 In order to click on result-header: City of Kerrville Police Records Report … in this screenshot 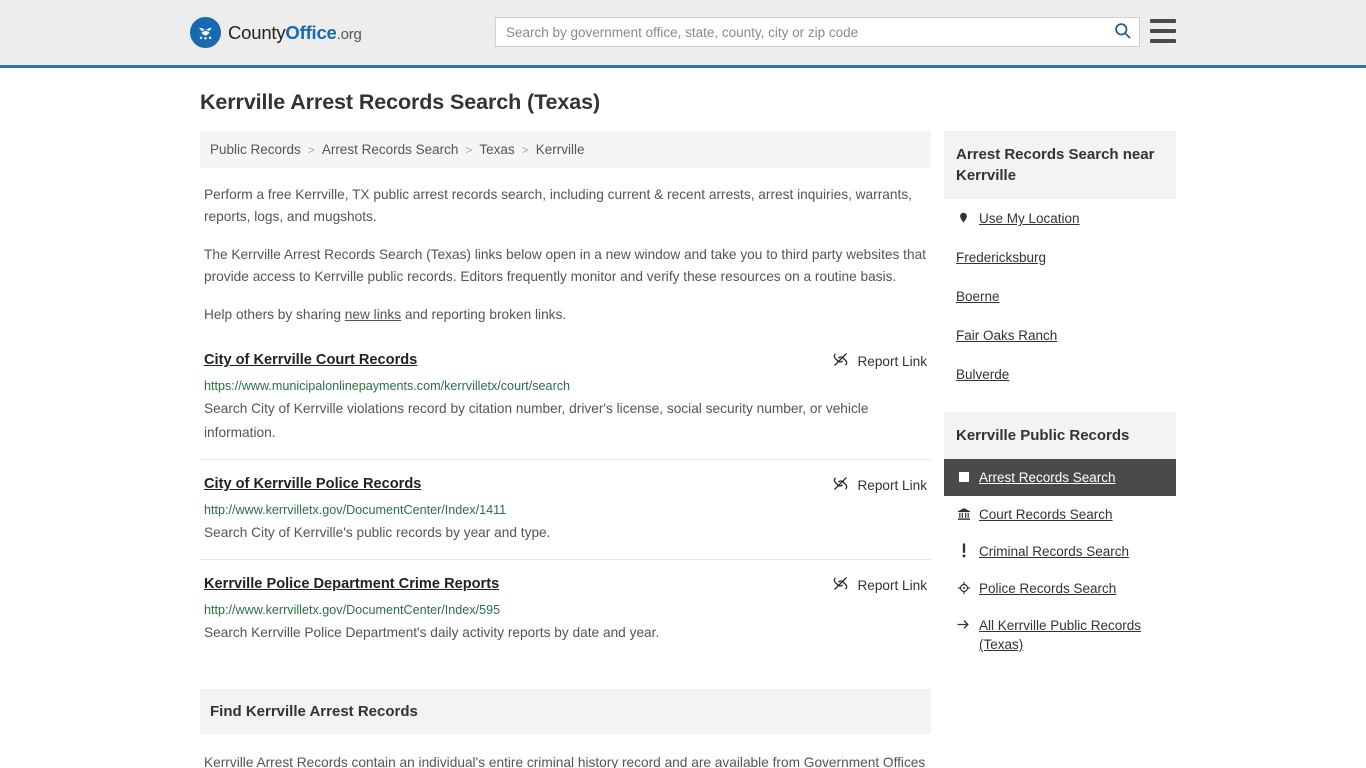, I will do `click(565, 484)`.